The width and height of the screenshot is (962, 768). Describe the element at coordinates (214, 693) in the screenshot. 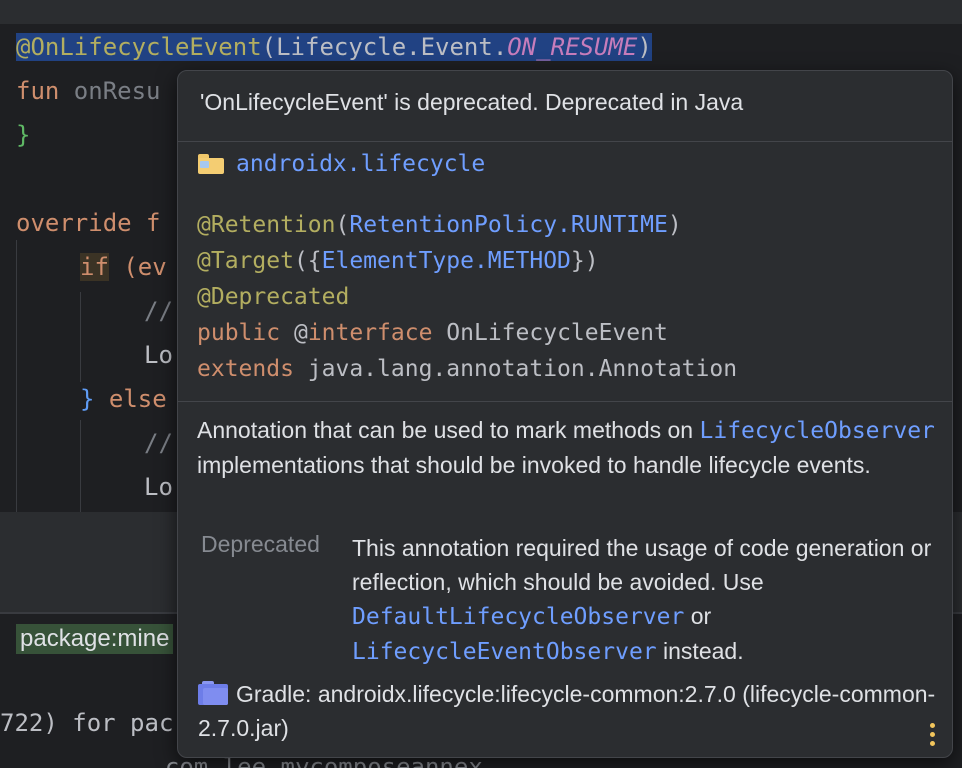

I see `library-icon` at that location.